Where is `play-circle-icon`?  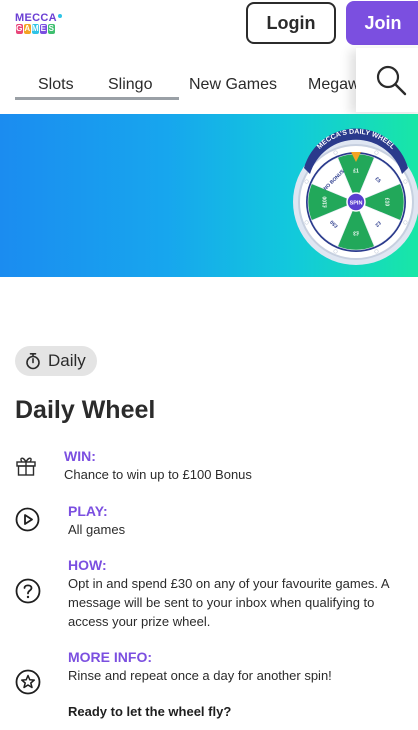 play-circle-icon is located at coordinates (27, 519).